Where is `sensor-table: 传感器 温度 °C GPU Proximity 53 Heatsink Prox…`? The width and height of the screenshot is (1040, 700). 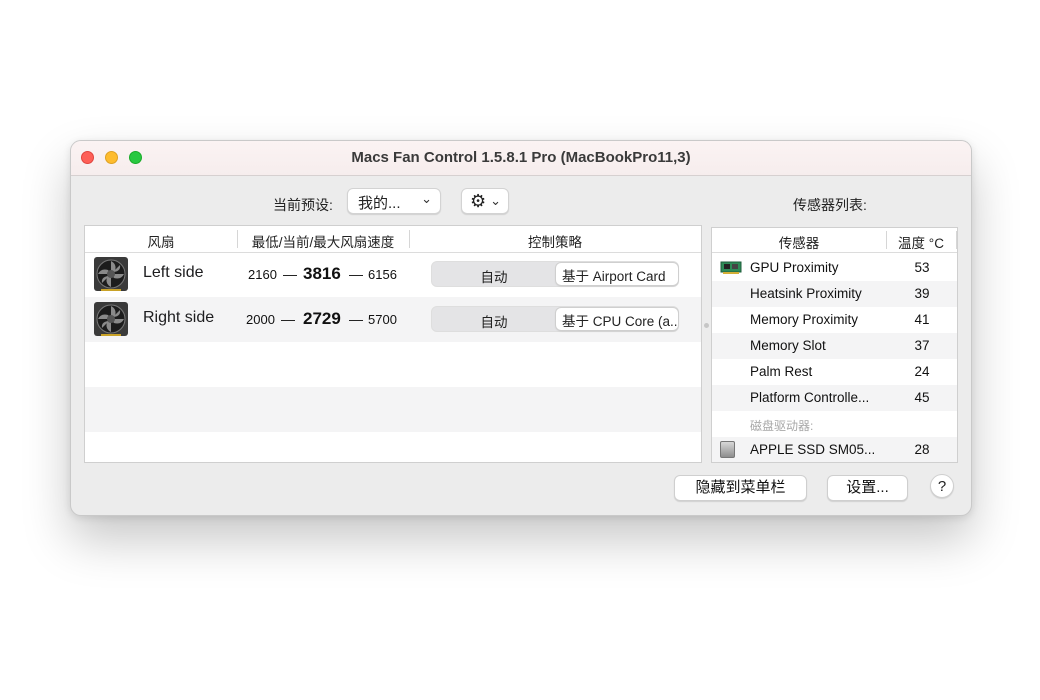
sensor-table: 传感器 温度 °C GPU Proximity 53 Heatsink Prox… is located at coordinates (834, 345).